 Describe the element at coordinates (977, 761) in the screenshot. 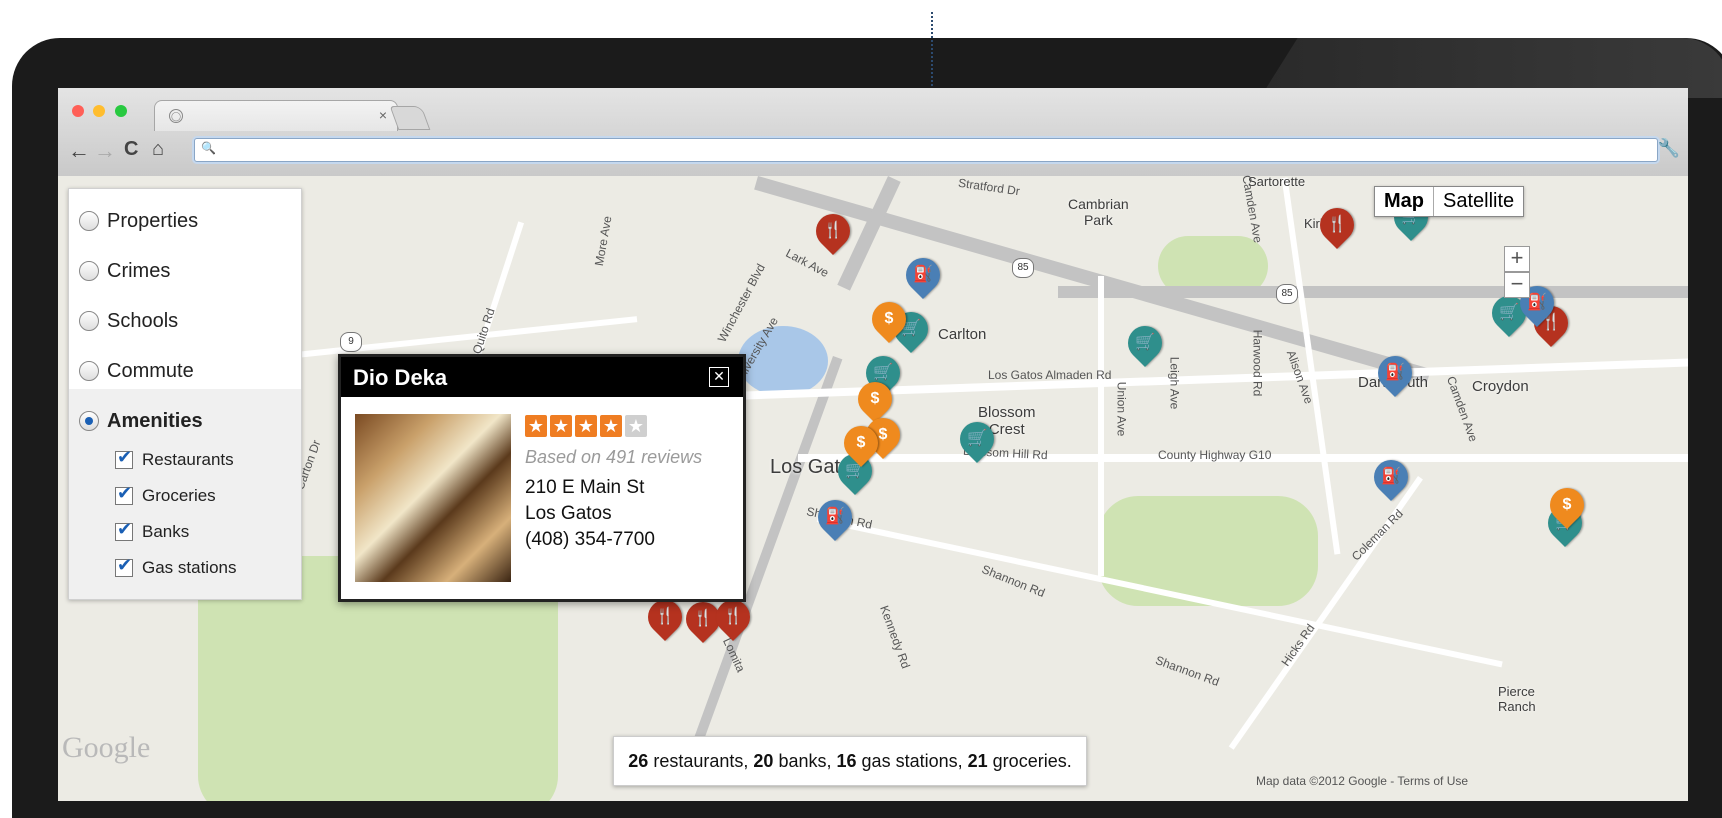

I see `grocery-count: 21` at that location.